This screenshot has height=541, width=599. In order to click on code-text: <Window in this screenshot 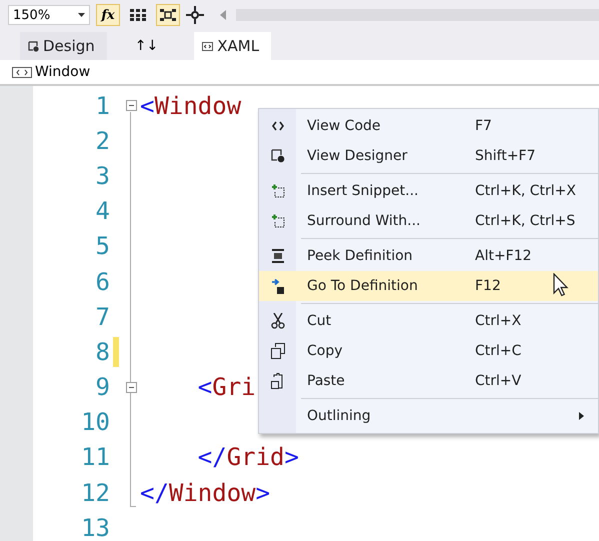, I will do `click(191, 106)`.